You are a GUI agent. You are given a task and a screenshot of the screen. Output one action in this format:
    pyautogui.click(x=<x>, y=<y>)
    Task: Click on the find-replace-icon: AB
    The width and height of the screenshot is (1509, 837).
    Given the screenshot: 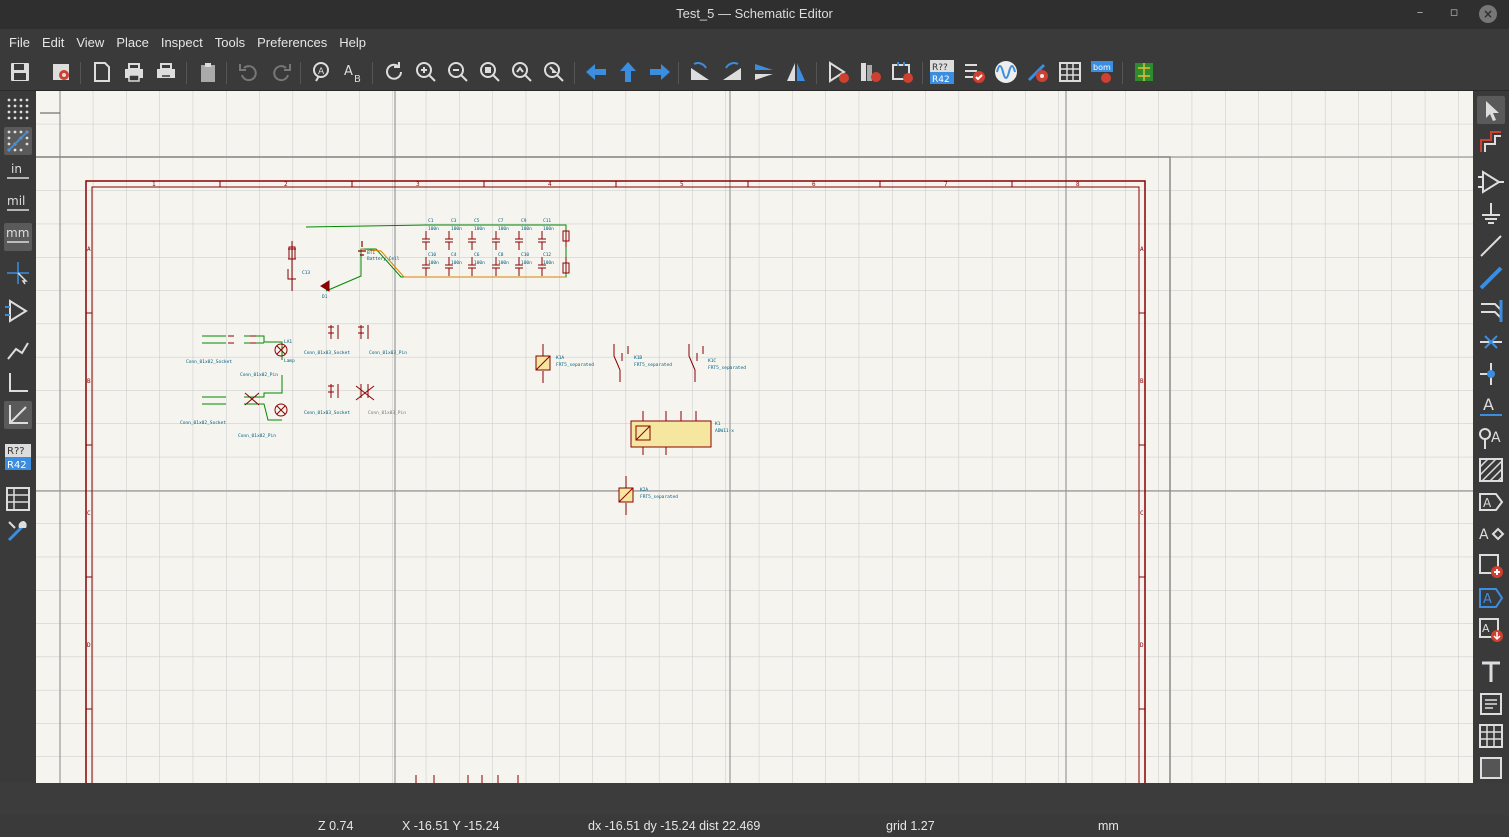 What is the action you would take?
    pyautogui.click(x=354, y=72)
    